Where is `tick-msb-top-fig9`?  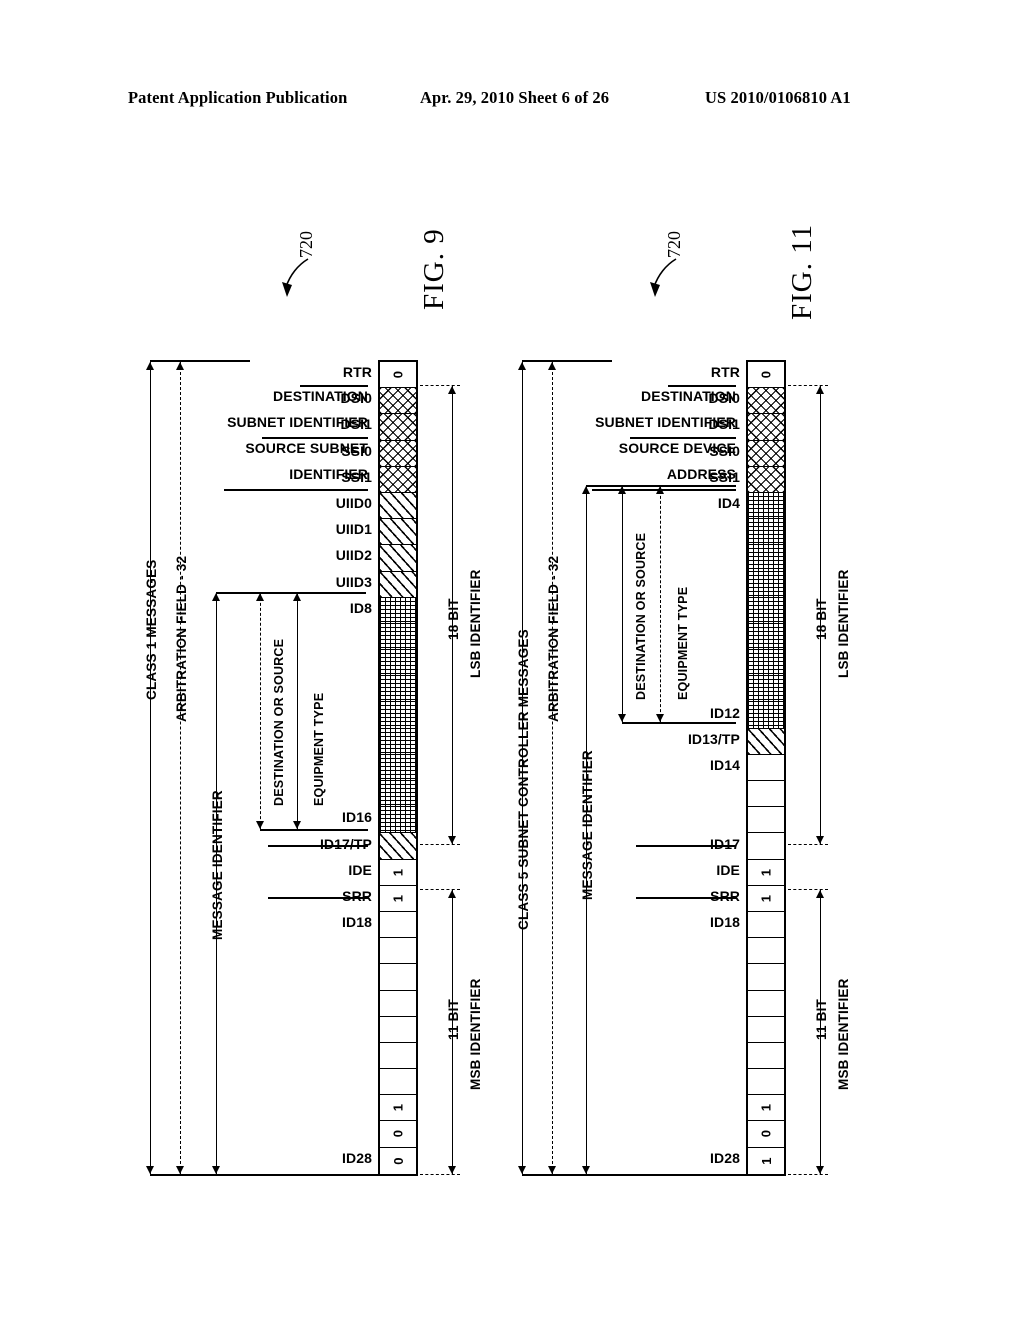
tick-msb-top-fig9 is located at coordinates (440, 889).